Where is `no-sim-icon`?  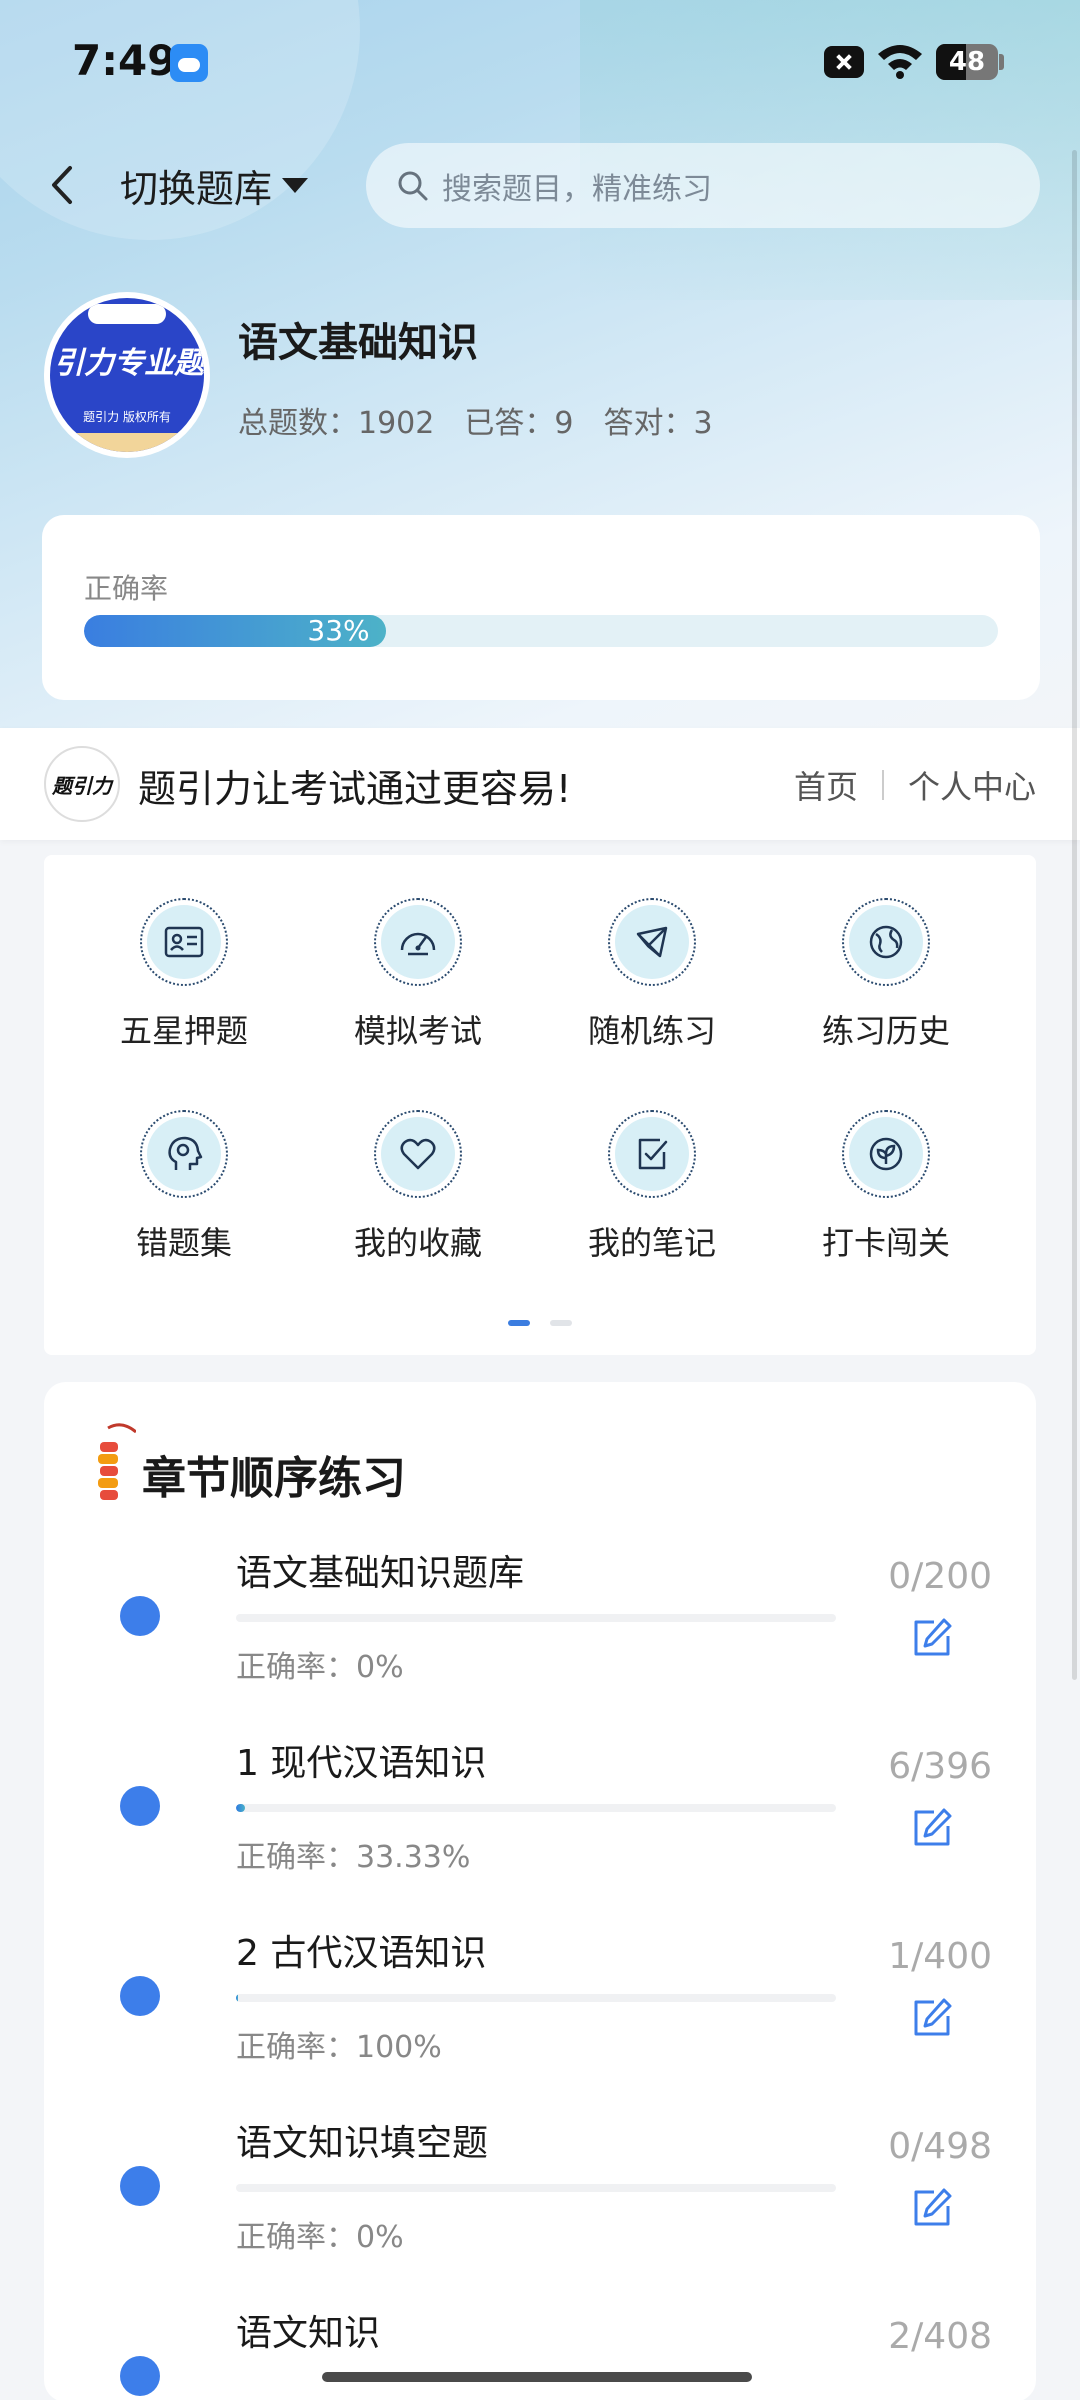 no-sim-icon is located at coordinates (844, 62).